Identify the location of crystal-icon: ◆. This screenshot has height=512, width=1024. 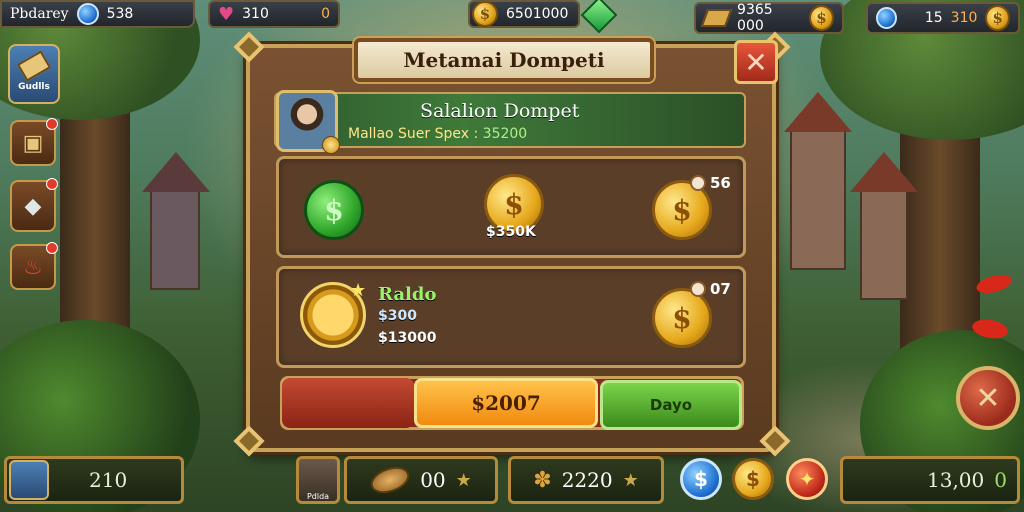
(33, 206).